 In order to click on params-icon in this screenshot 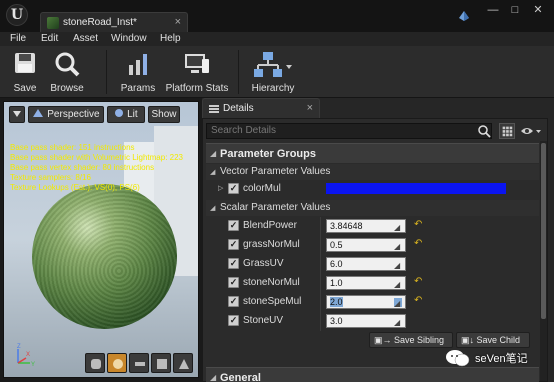, I will do `click(138, 64)`.